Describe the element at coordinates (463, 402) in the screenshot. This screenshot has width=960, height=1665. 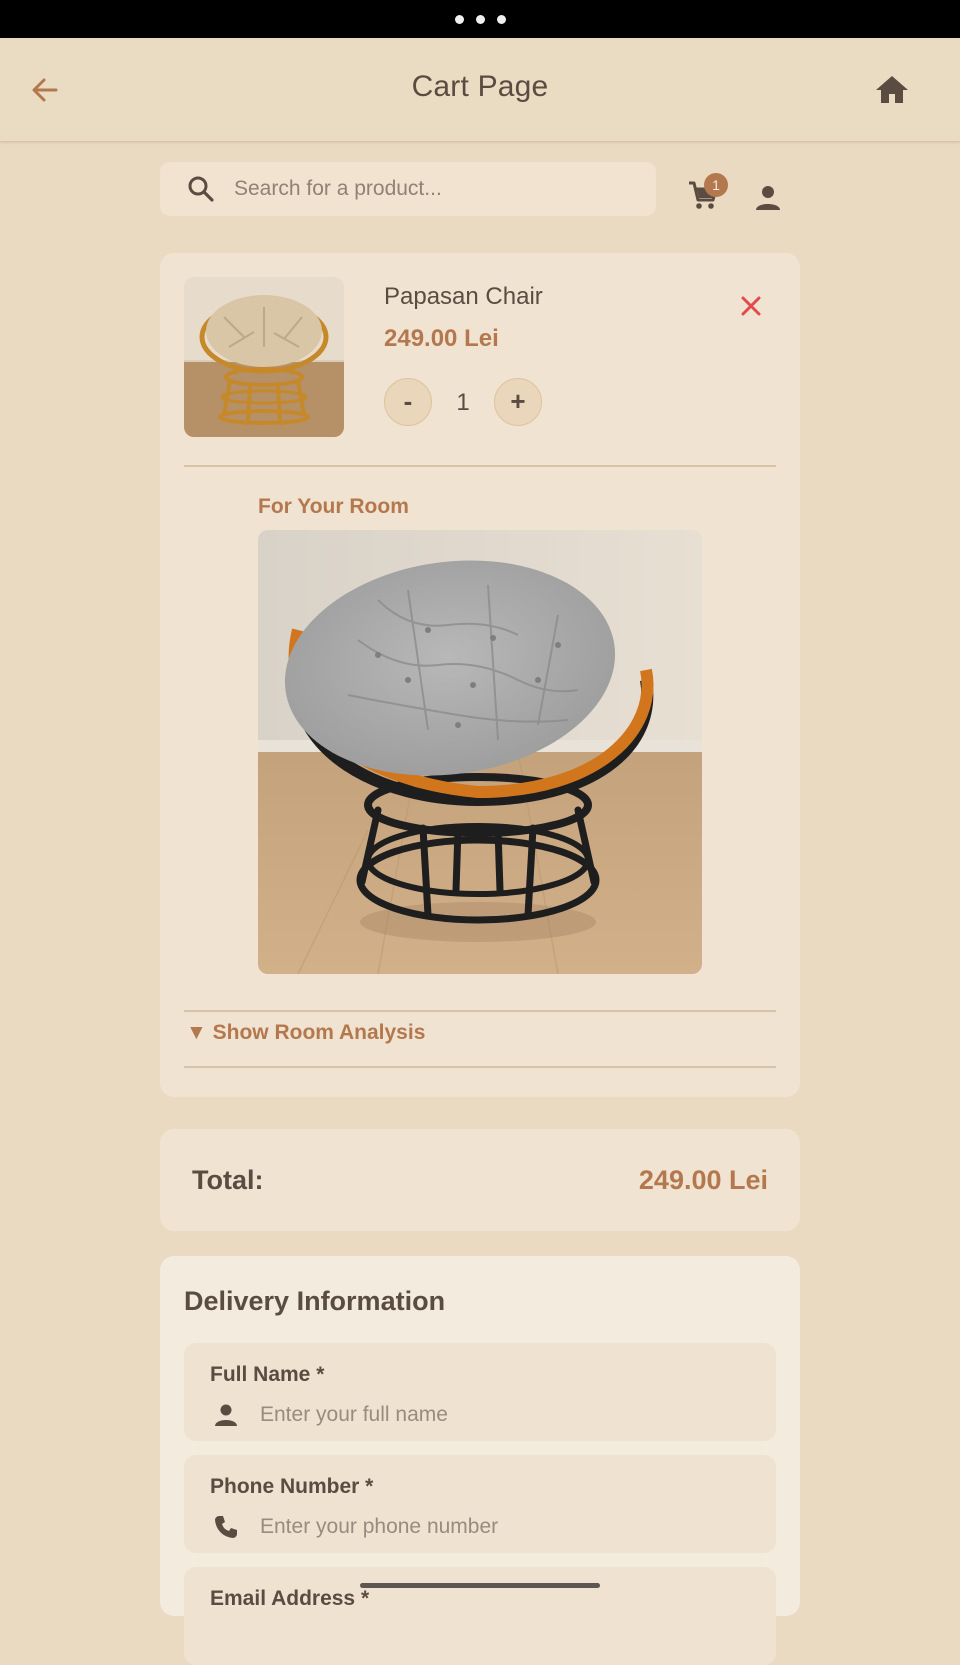
I see `quantity-value: 1` at that location.